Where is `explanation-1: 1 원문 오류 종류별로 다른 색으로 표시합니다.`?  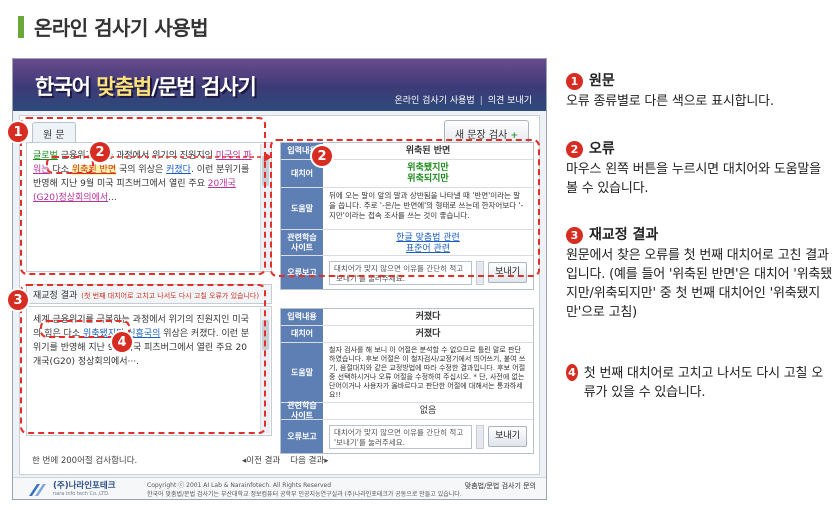 explanation-1: 1 원문 오류 종류별로 다른 색으로 표시합니다. is located at coordinates (700, 91).